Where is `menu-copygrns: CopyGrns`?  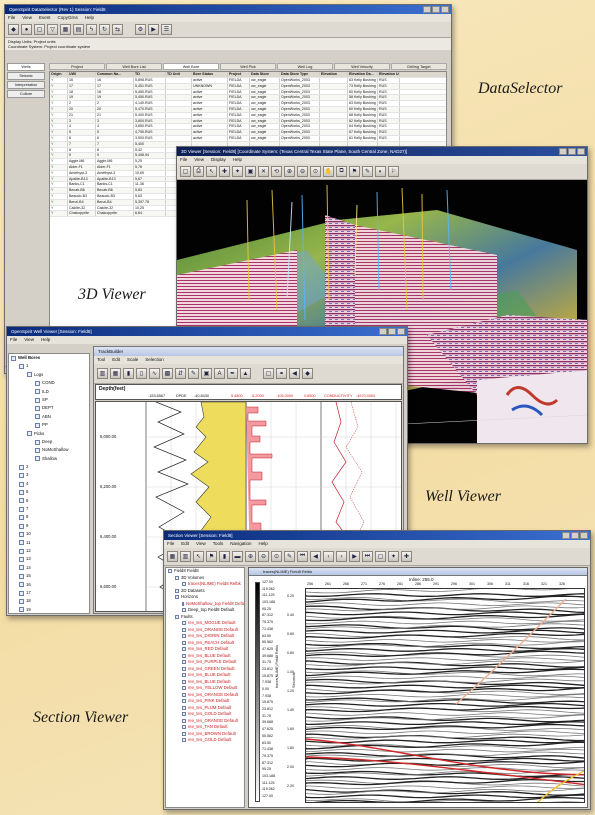
menu-copygrns: CopyGrns is located at coordinates (67, 18).